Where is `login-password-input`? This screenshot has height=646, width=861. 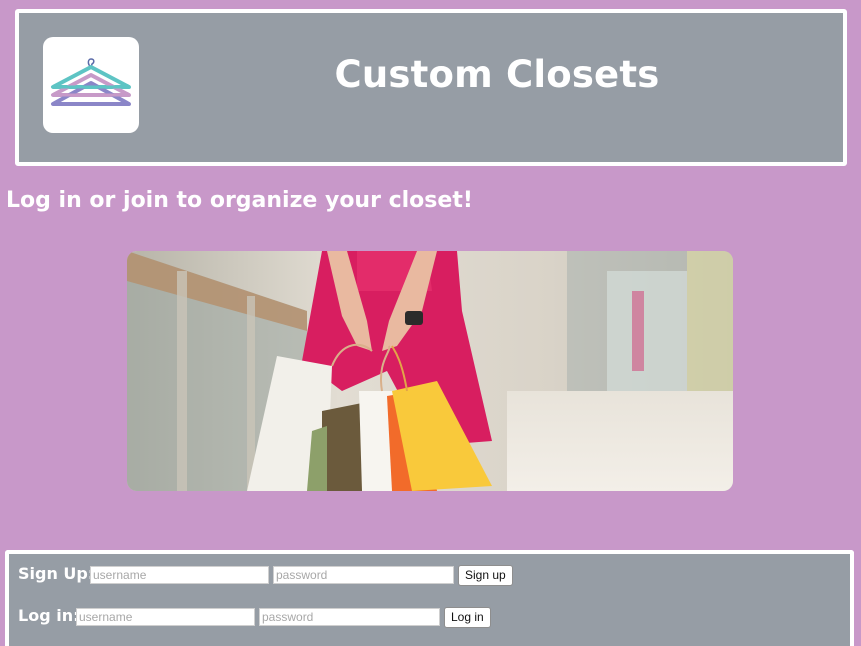
login-password-input is located at coordinates (349, 617).